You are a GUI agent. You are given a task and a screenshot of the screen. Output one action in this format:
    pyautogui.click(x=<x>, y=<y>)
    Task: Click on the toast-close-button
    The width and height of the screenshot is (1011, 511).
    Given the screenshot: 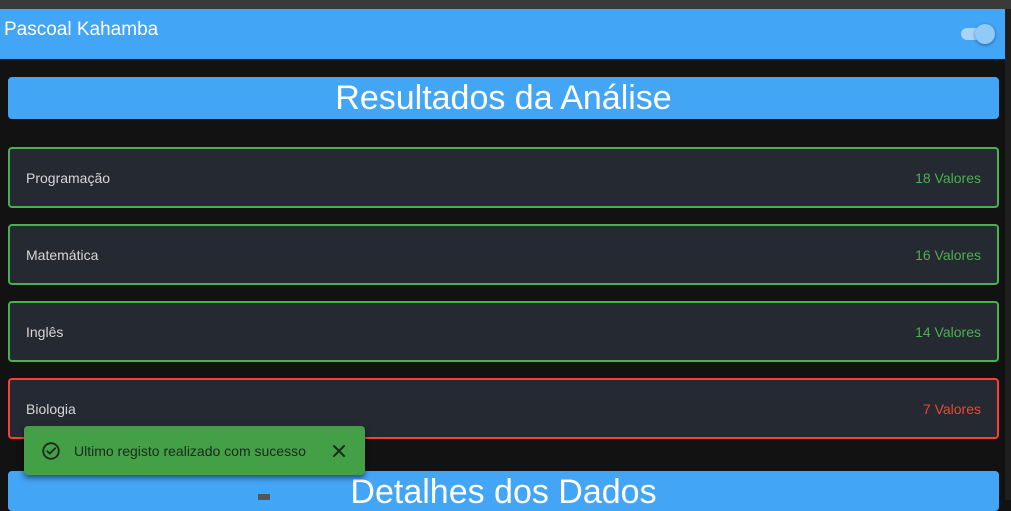 What is the action you would take?
    pyautogui.click(x=339, y=451)
    